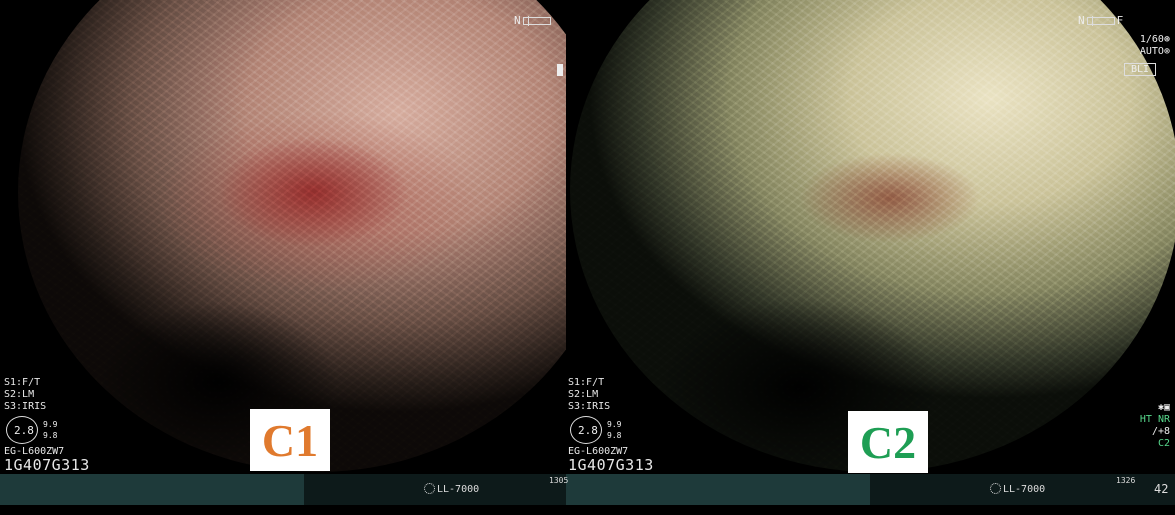 This screenshot has width=1175, height=515. Describe the element at coordinates (1154, 419) in the screenshot. I see `status-ht-nr: HT NR` at that location.